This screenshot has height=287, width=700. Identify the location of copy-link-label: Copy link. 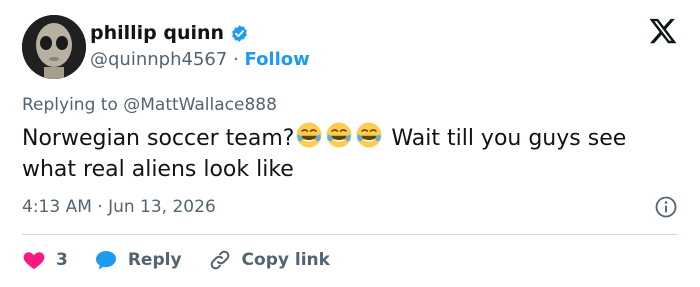
(285, 260).